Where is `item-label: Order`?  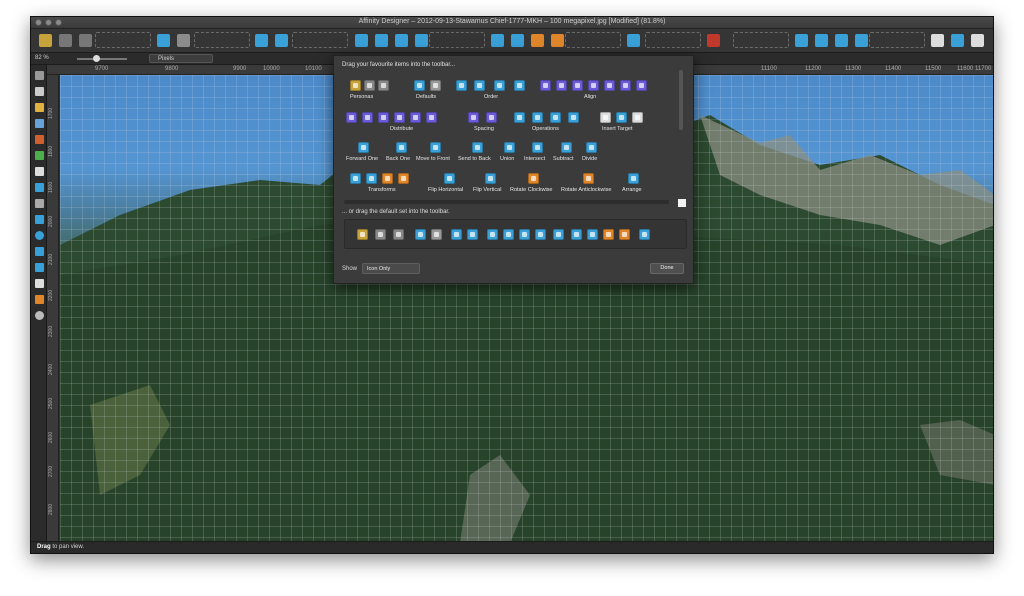 item-label: Order is located at coordinates (491, 97).